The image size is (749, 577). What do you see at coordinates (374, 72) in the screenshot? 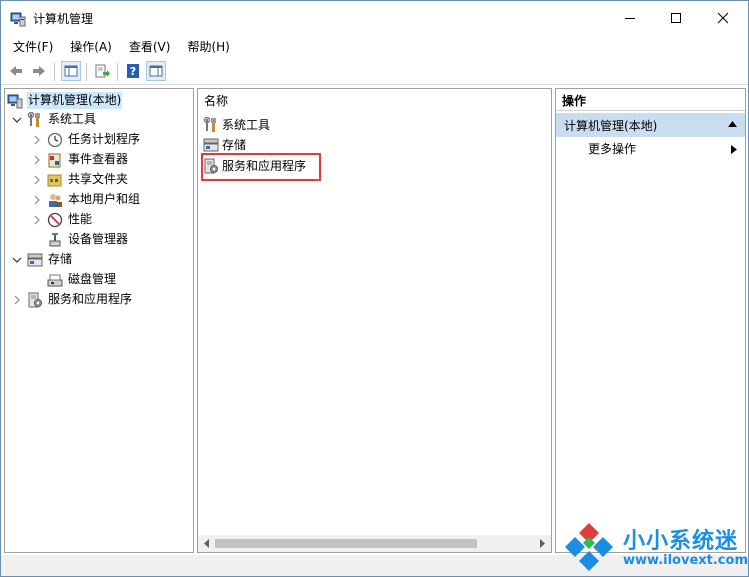
I see `toolbar: ?` at bounding box center [374, 72].